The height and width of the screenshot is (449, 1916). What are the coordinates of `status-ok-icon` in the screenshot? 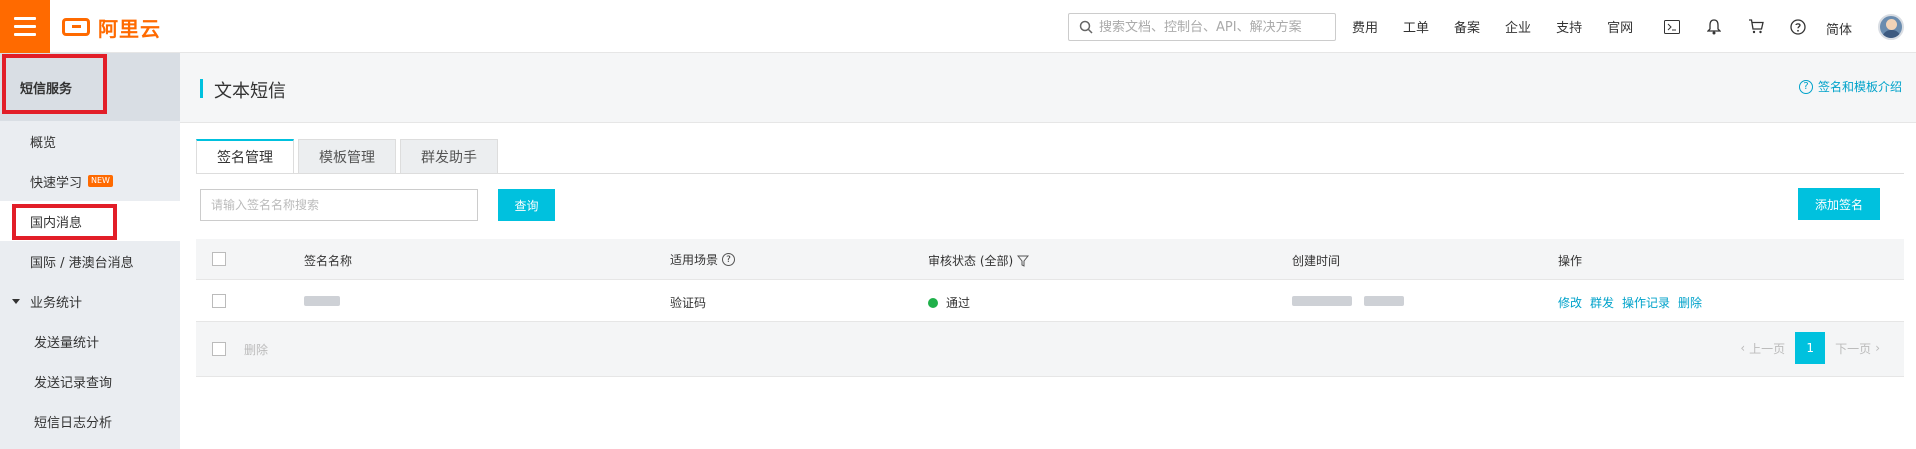 It's located at (933, 302).